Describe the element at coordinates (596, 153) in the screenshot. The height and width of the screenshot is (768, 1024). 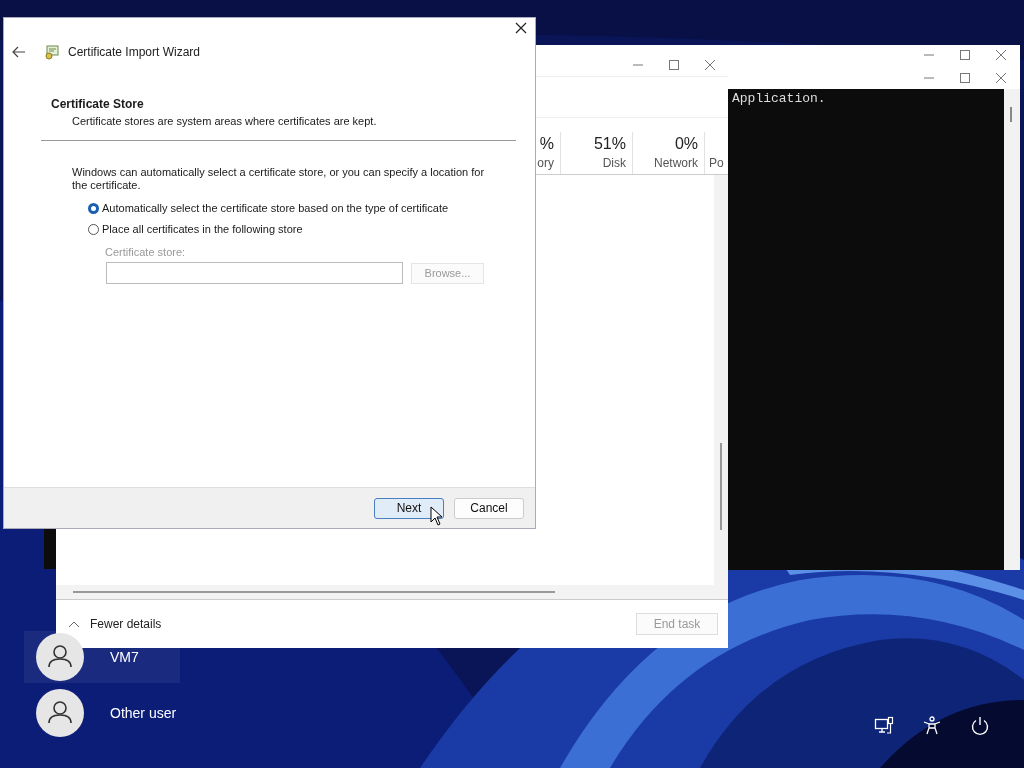
I see `column-header: 51% Disk` at that location.